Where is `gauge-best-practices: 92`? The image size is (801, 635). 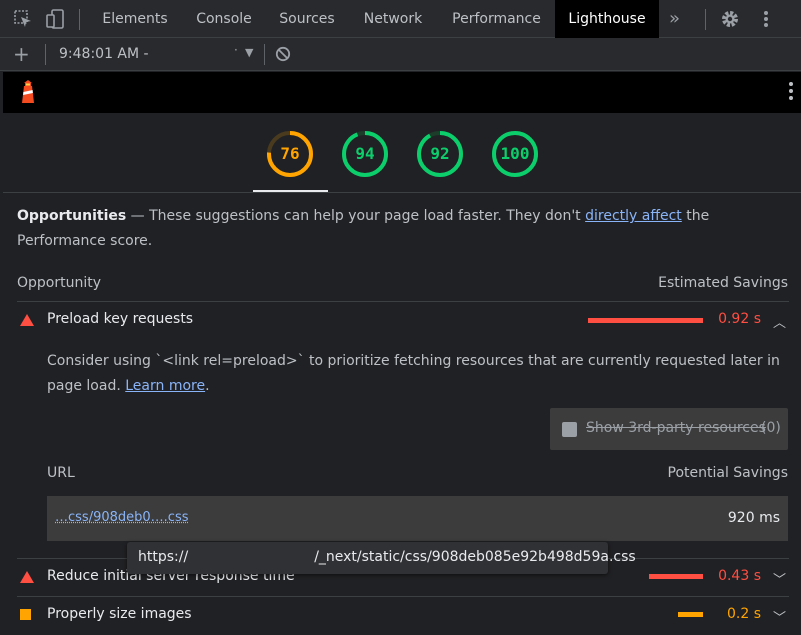 gauge-best-practices: 92 is located at coordinates (440, 154).